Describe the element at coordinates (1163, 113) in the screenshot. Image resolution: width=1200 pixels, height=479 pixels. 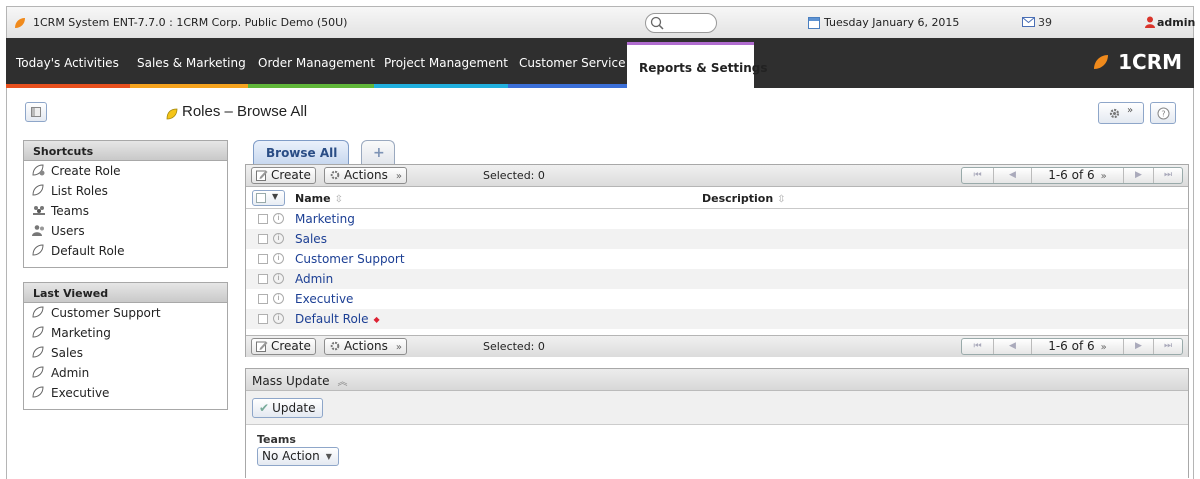
I see `help-button: ?` at that location.